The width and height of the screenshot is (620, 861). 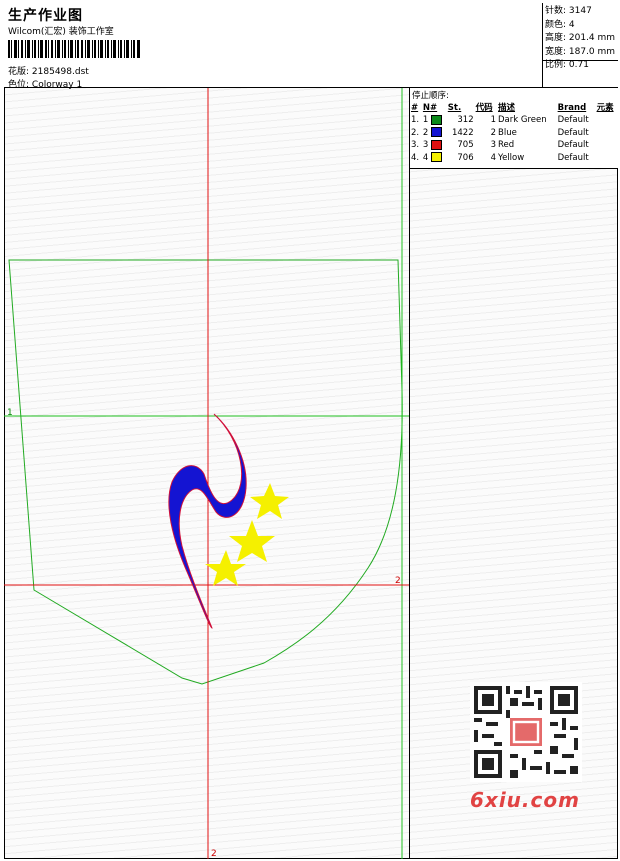 I want to click on table-row: 4. 4 706 4 Yellow Default, so click(x=514, y=158).